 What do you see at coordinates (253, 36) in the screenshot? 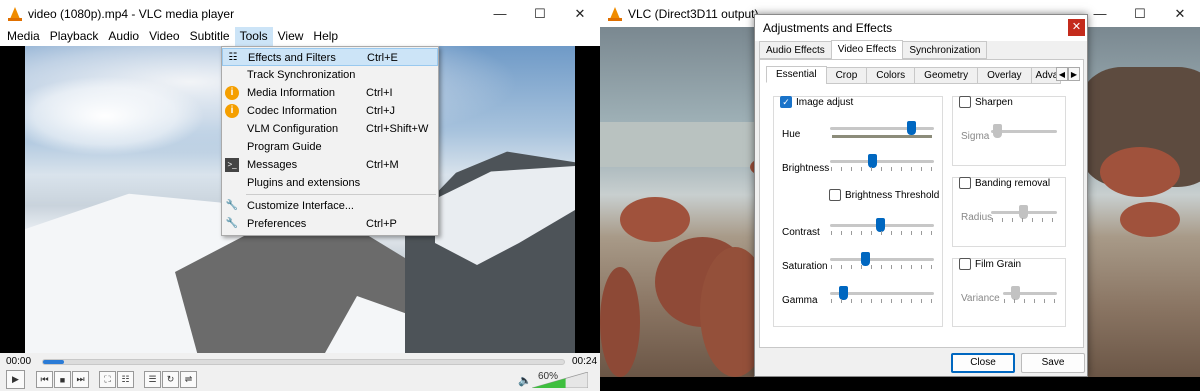
I see `menu-tools: Tools` at bounding box center [253, 36].